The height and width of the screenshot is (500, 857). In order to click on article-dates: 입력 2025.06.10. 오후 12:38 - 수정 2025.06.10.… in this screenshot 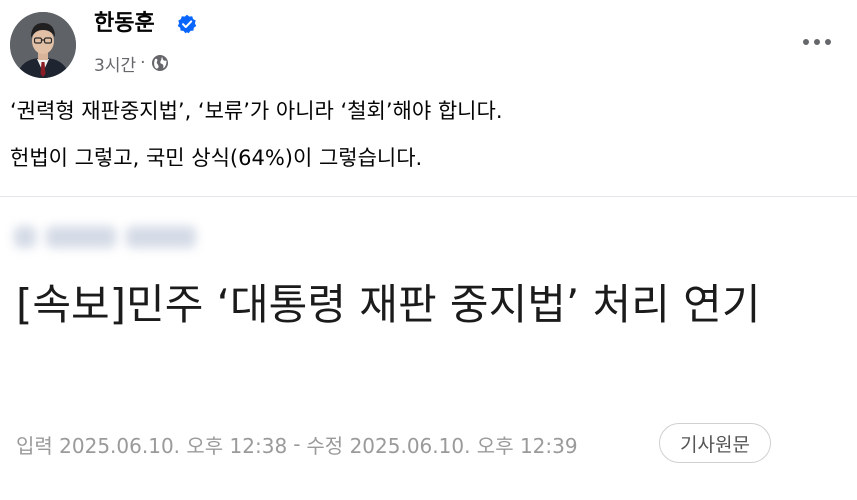, I will do `click(297, 444)`.